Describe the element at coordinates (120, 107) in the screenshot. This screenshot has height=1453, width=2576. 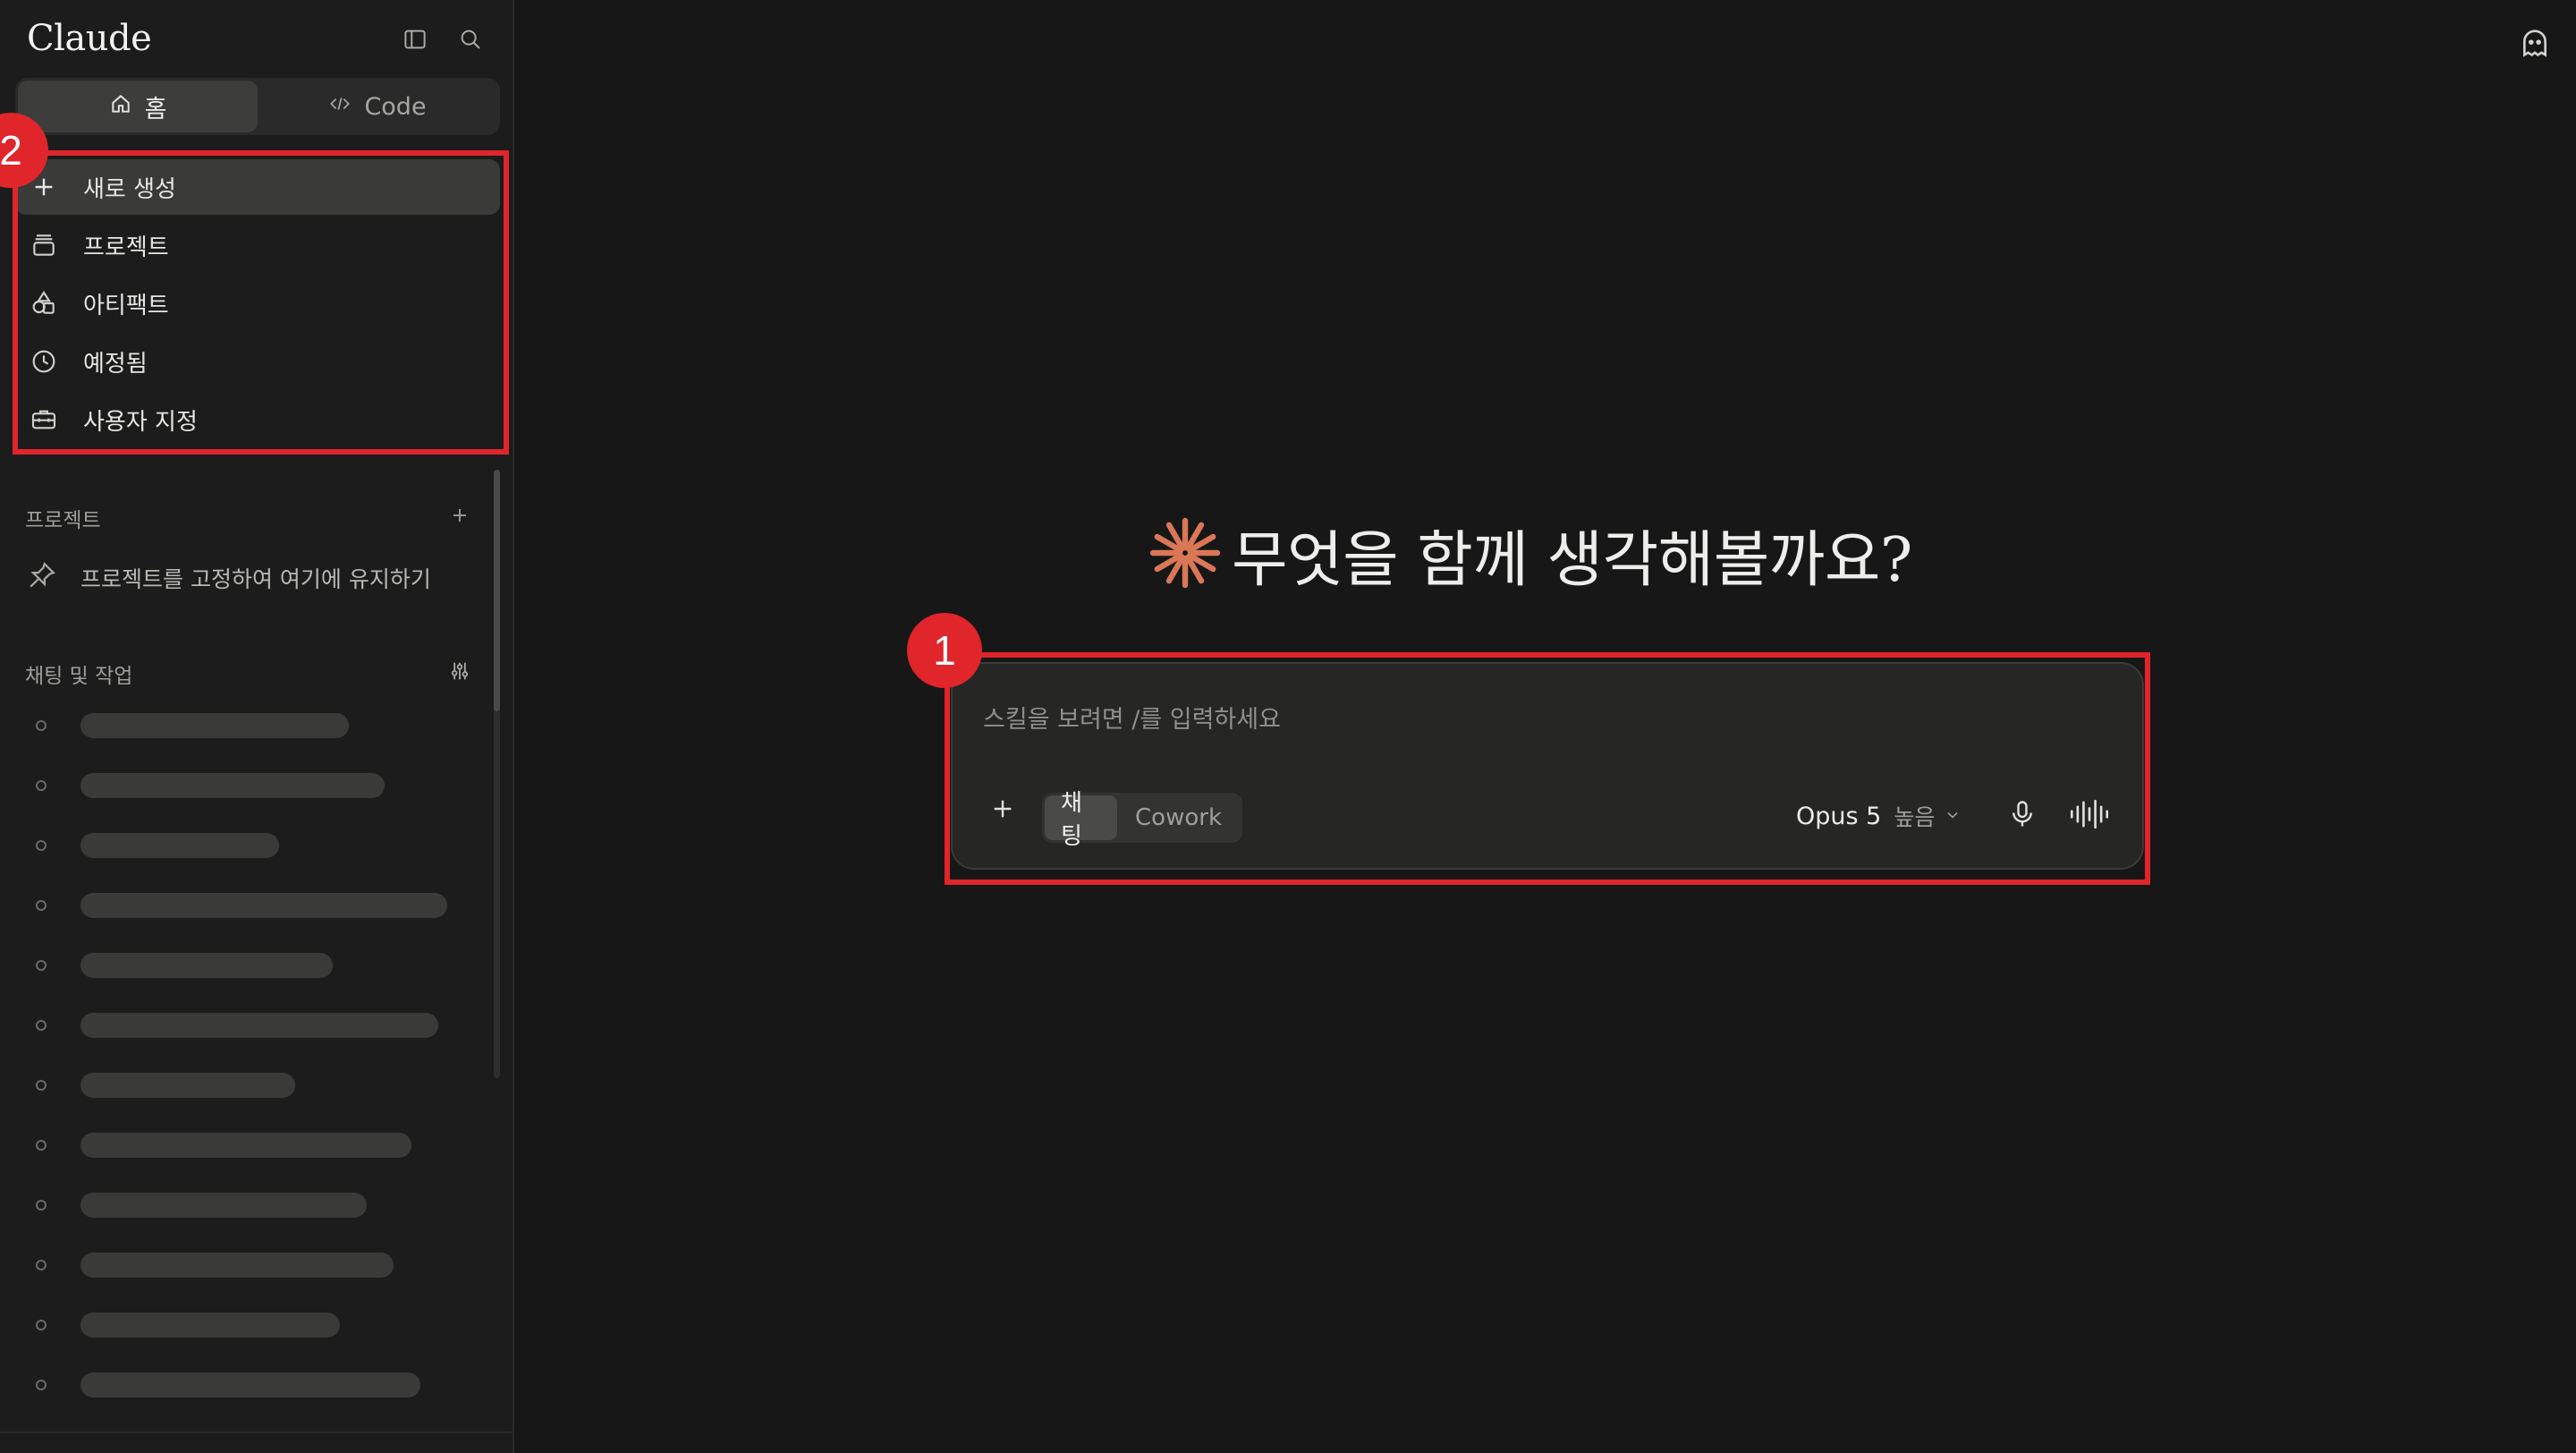
I see `home-icon` at that location.